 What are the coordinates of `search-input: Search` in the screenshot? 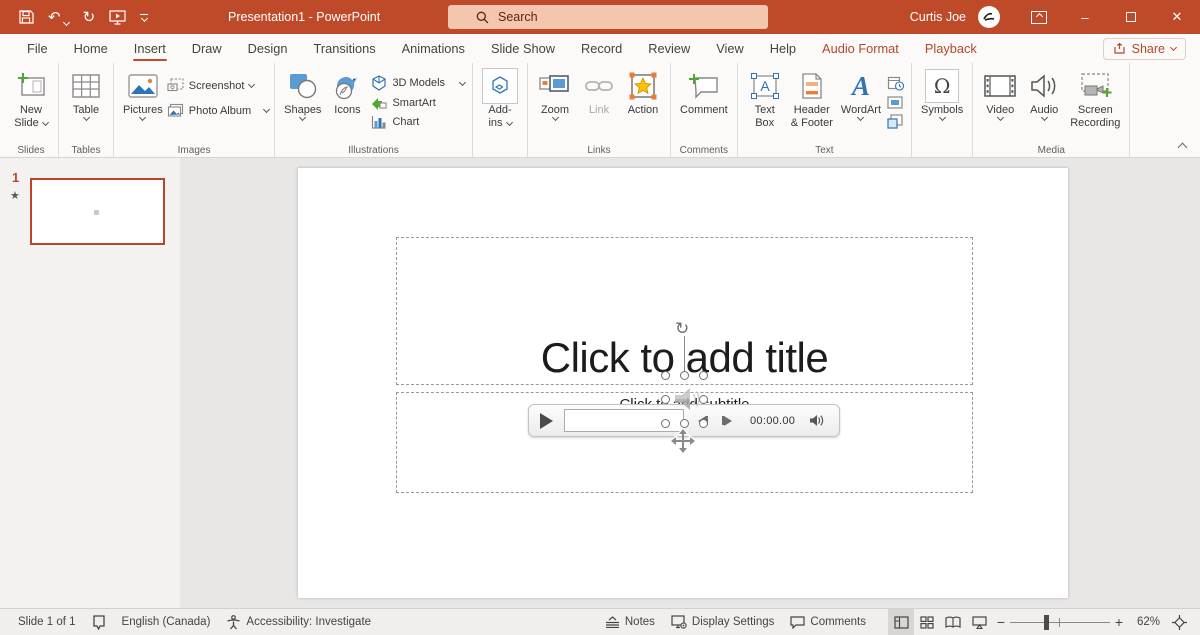 It's located at (608, 17).